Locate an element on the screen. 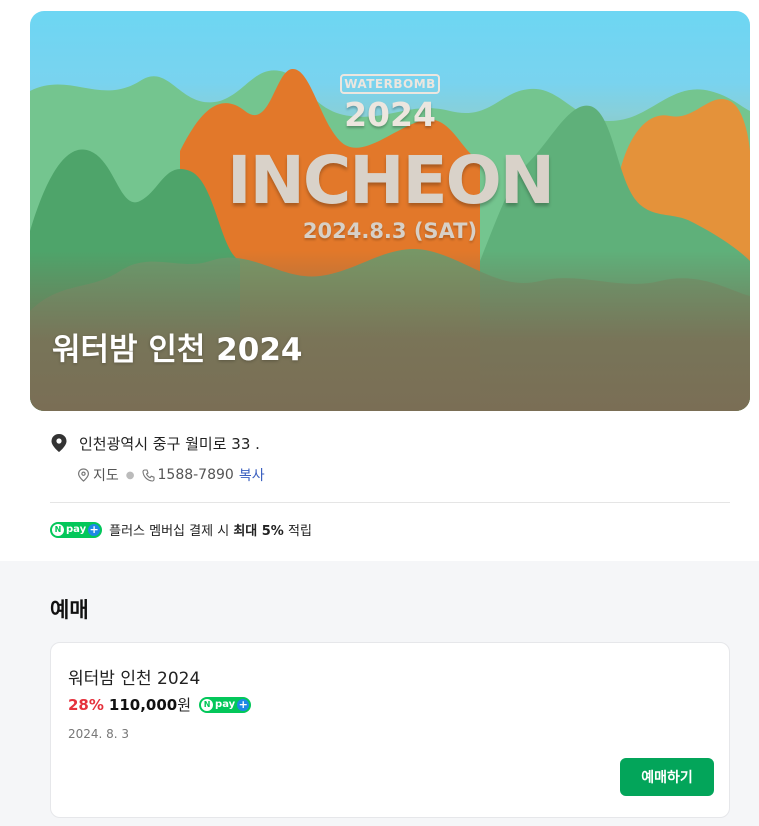  npay-benefit-row: N pay + 플러스 멤버십 결제 시 최대 5% 적립 is located at coordinates (181, 529).